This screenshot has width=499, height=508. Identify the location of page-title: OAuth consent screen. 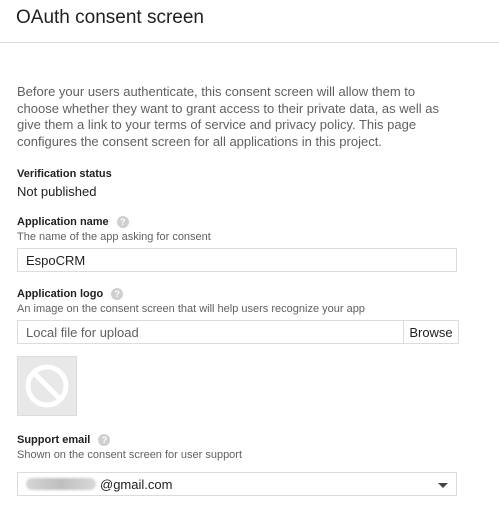
(110, 17).